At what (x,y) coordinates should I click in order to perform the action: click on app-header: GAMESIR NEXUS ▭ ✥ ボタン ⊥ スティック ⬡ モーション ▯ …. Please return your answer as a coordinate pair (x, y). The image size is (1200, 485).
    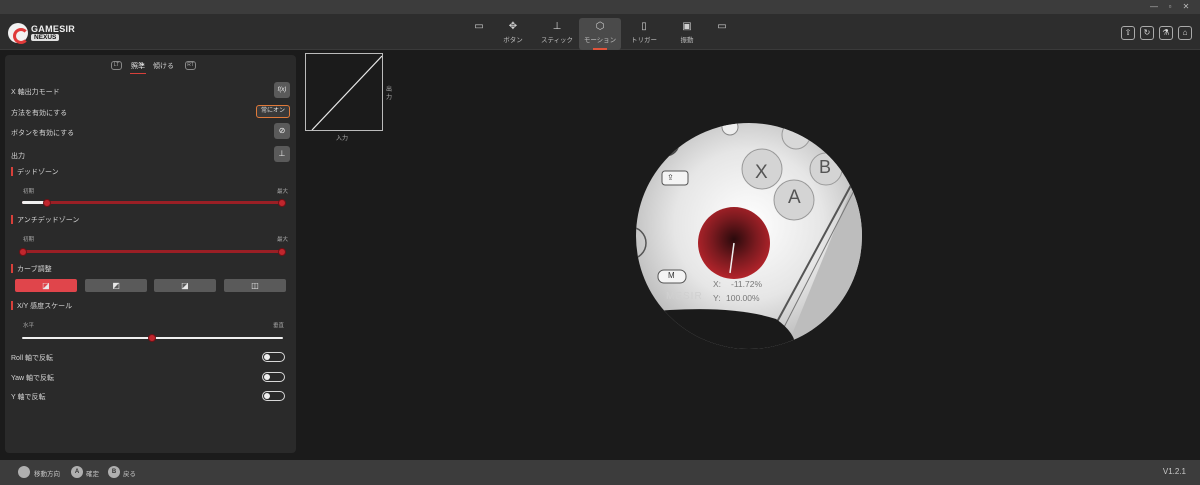
    Looking at the image, I should click on (600, 32).